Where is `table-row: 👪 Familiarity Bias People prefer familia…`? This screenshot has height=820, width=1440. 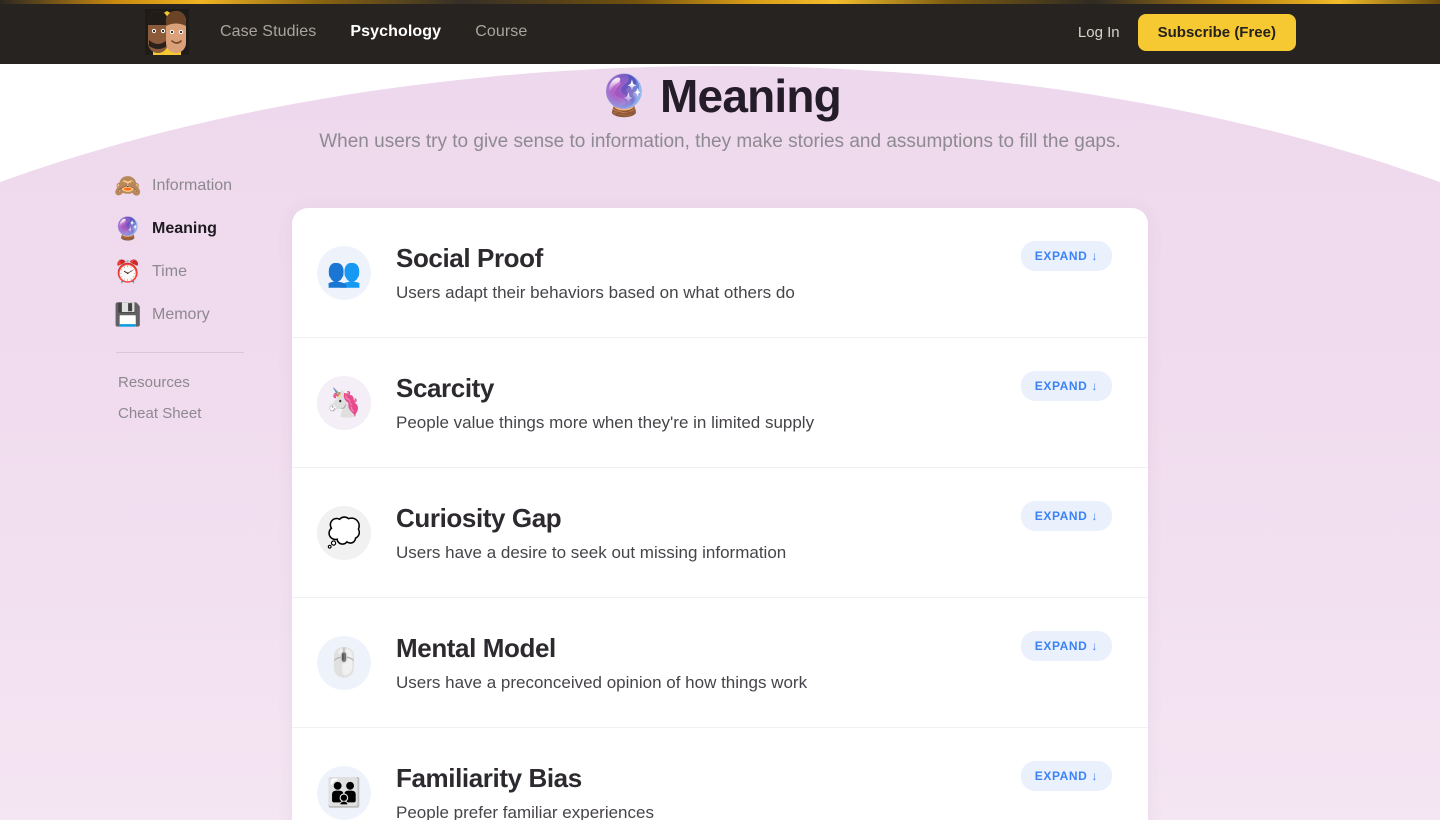
table-row: 👪 Familiarity Bias People prefer familia… is located at coordinates (720, 774).